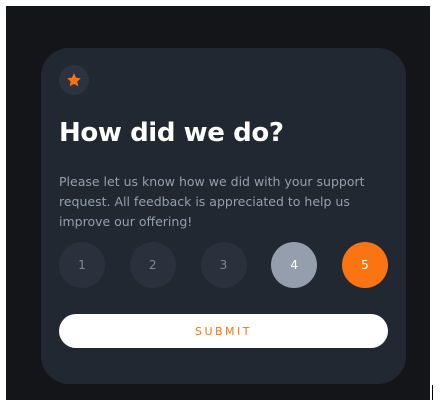 The width and height of the screenshot is (443, 408). I want to click on star-icon, so click(74, 80).